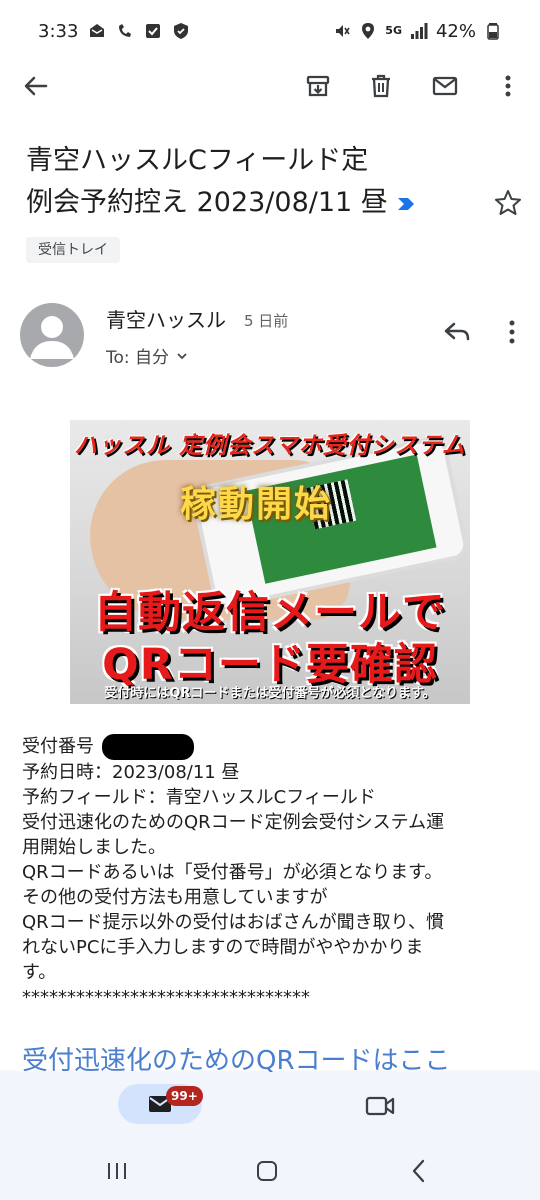 Image resolution: width=540 pixels, height=1200 pixels. I want to click on importance-marker-icon, so click(406, 204).